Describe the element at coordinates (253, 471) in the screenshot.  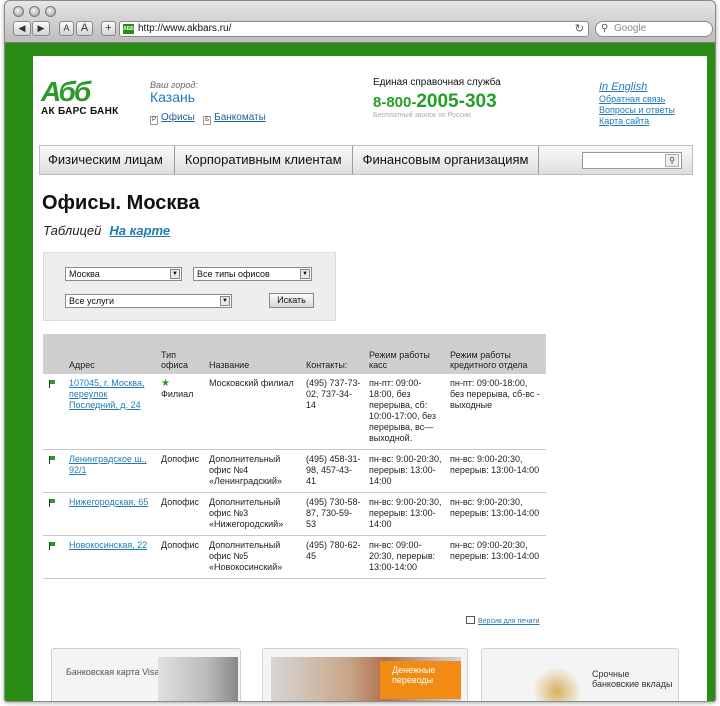
I see `name-cell: Дополнительный офис №4 «Ленинградский»` at that location.